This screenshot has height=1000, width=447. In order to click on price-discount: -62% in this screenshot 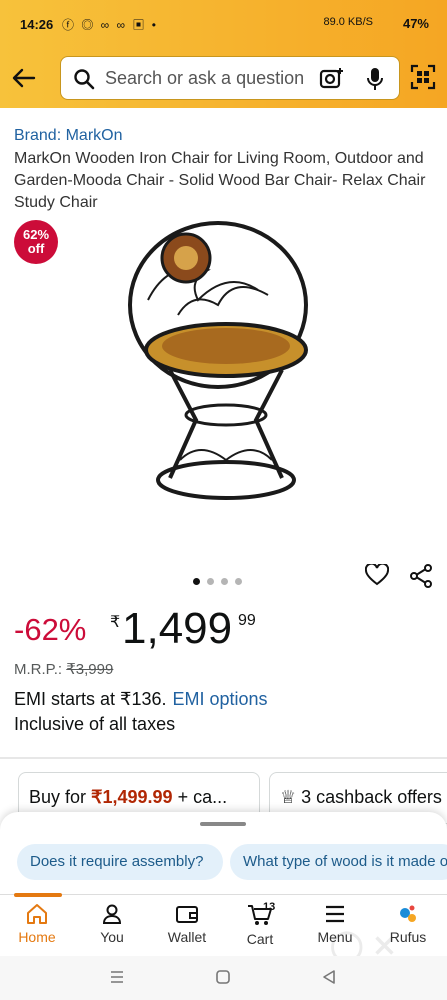, I will do `click(50, 629)`.